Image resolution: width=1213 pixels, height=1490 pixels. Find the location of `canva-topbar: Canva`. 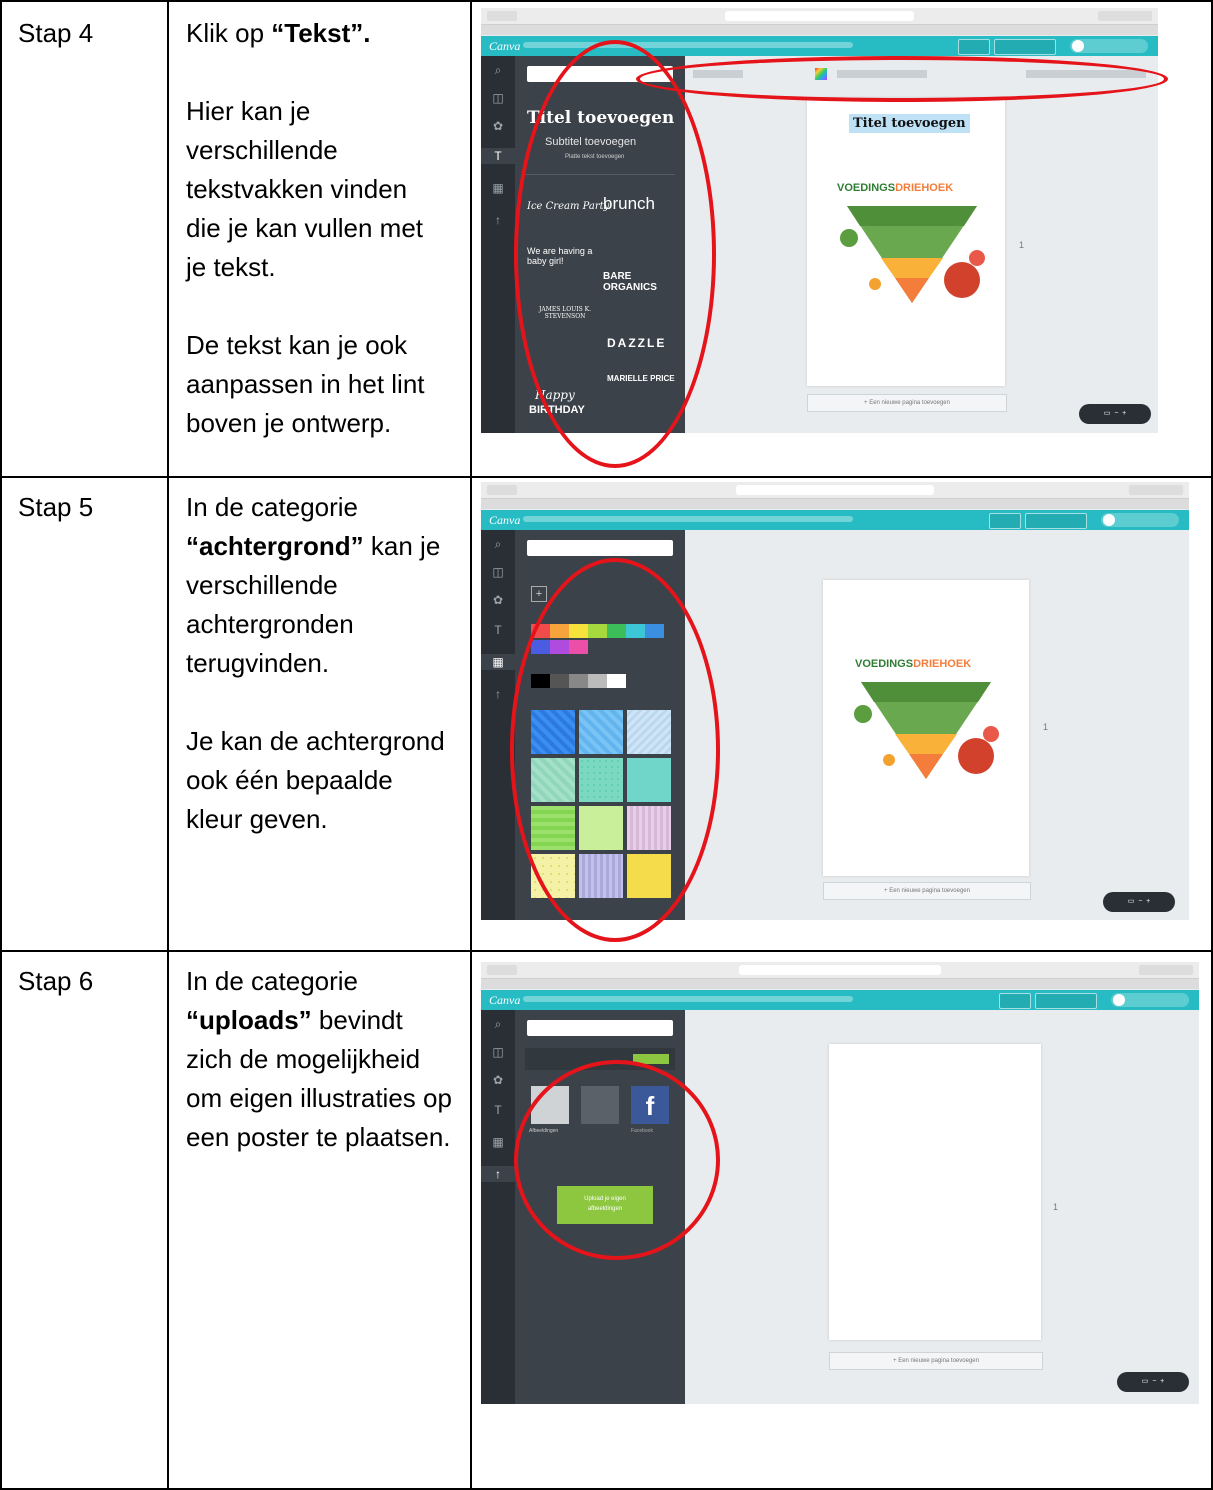

canva-topbar: Canva is located at coordinates (840, 1000).